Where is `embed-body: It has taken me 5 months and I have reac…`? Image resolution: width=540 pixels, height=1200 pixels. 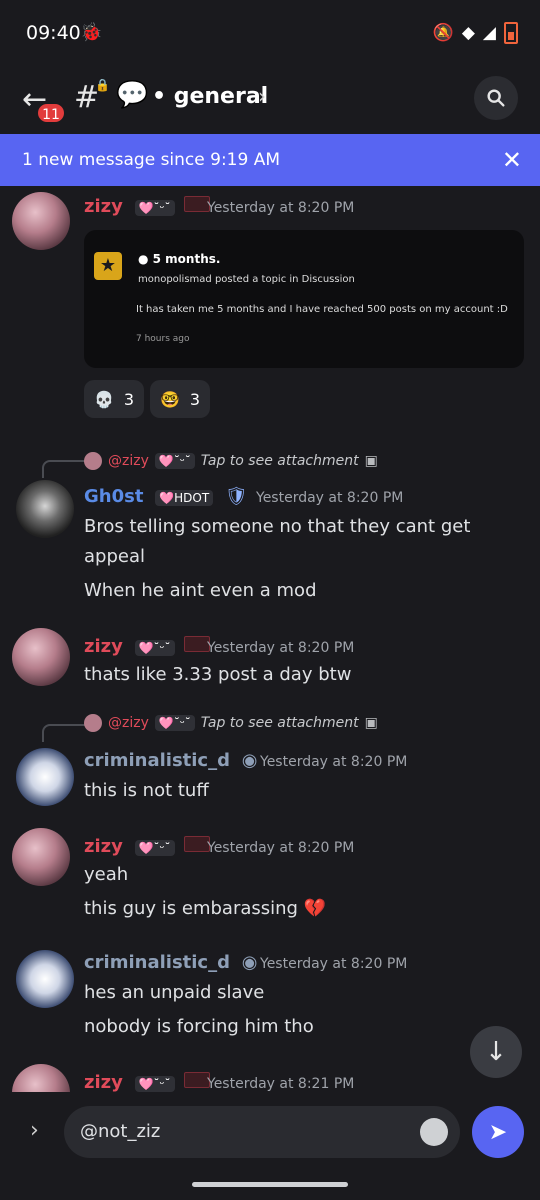
embed-body: It has taken me 5 months and I have reac… is located at coordinates (322, 309).